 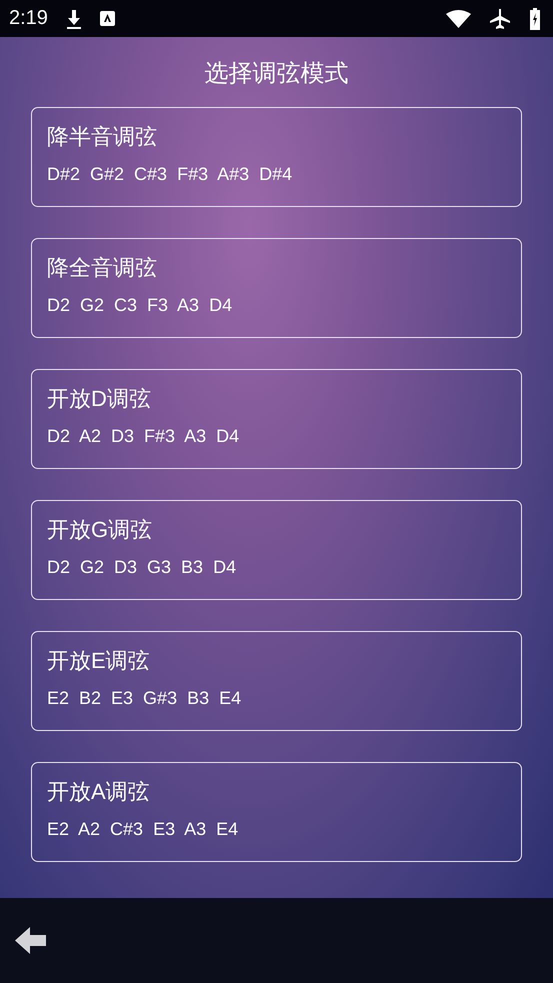 What do you see at coordinates (276, 157) in the screenshot?
I see `tuning-card: 降半音调弦 D#2 G#2 C#3 F#3 A#3 D#4` at bounding box center [276, 157].